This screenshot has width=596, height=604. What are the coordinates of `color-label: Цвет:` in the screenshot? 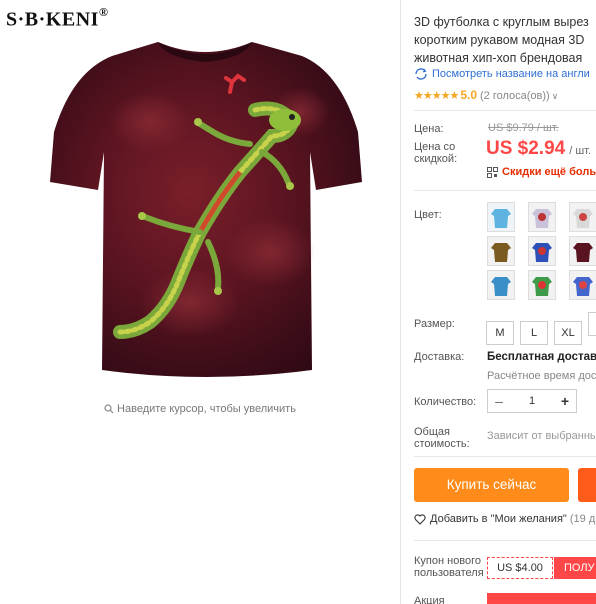 It's located at (428, 215).